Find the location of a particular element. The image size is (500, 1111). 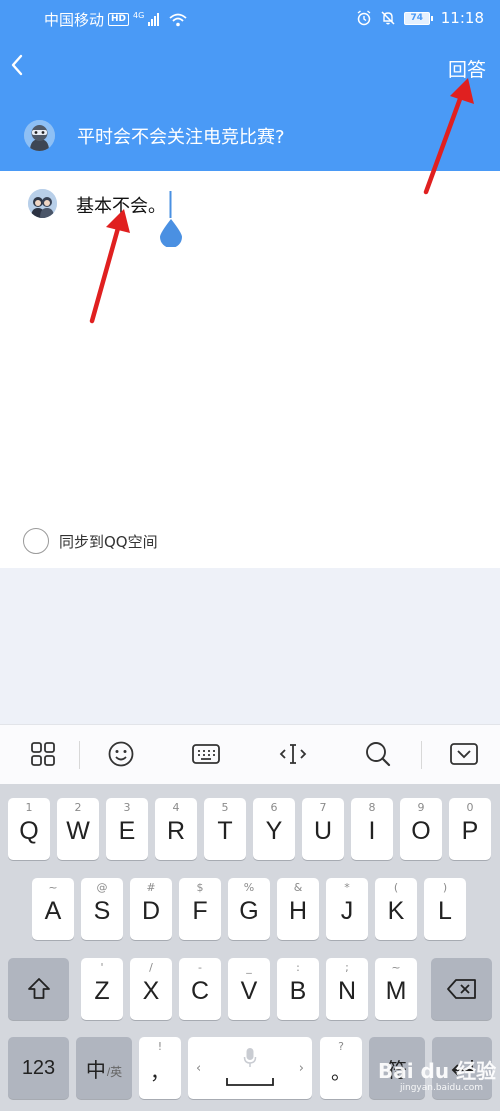

lang-key-sub: /英 is located at coordinates (114, 1071).